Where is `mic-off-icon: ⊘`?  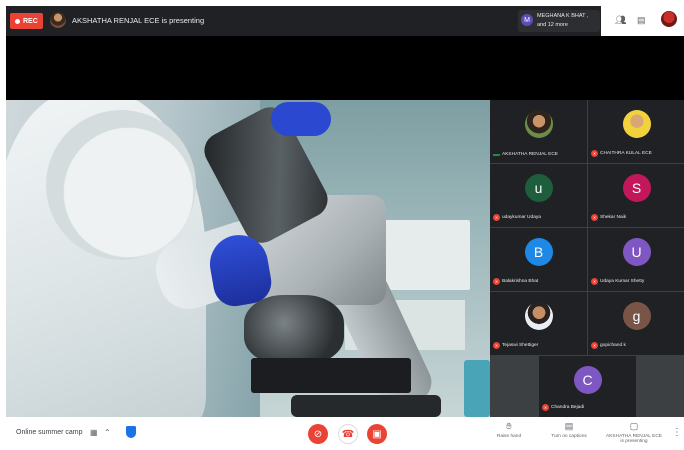 mic-off-icon: ⊘ is located at coordinates (318, 434).